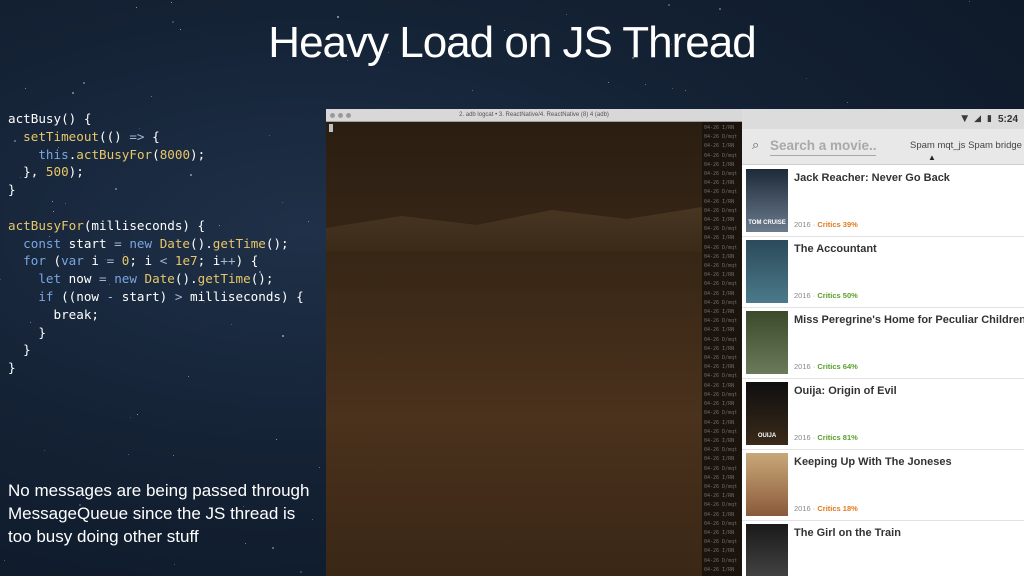  I want to click on code-line: for (var i = 0; i < 1e7; i++) {, so click(141, 261).